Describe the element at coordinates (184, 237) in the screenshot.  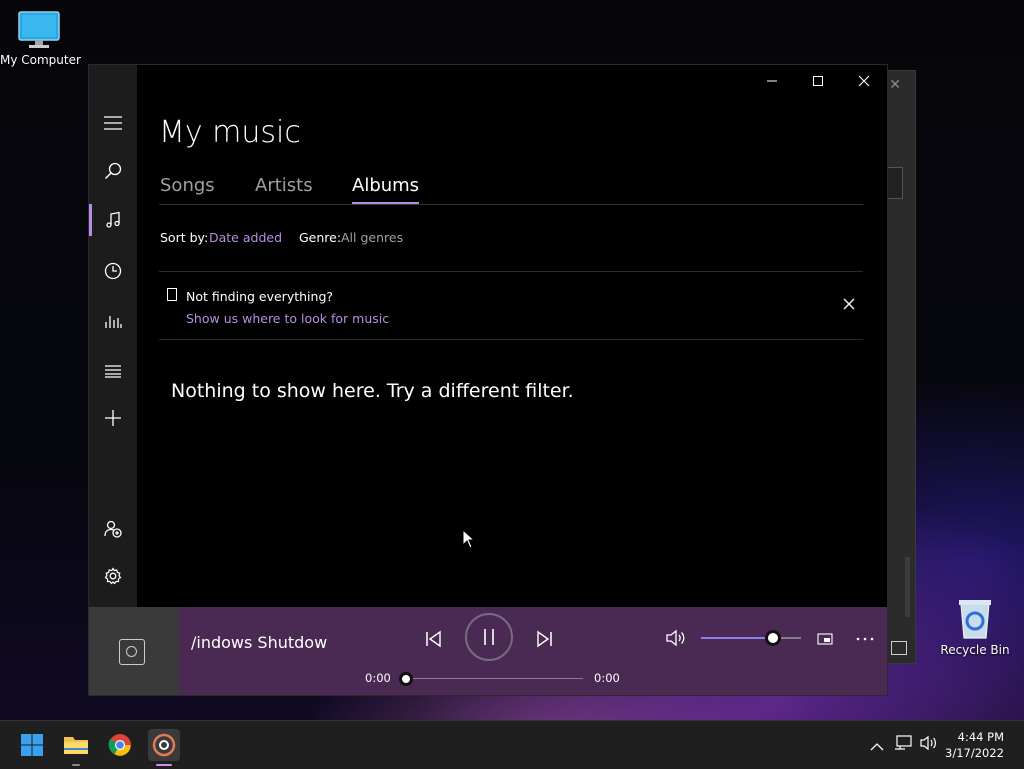
I see `sort-label: Sort by:` at that location.